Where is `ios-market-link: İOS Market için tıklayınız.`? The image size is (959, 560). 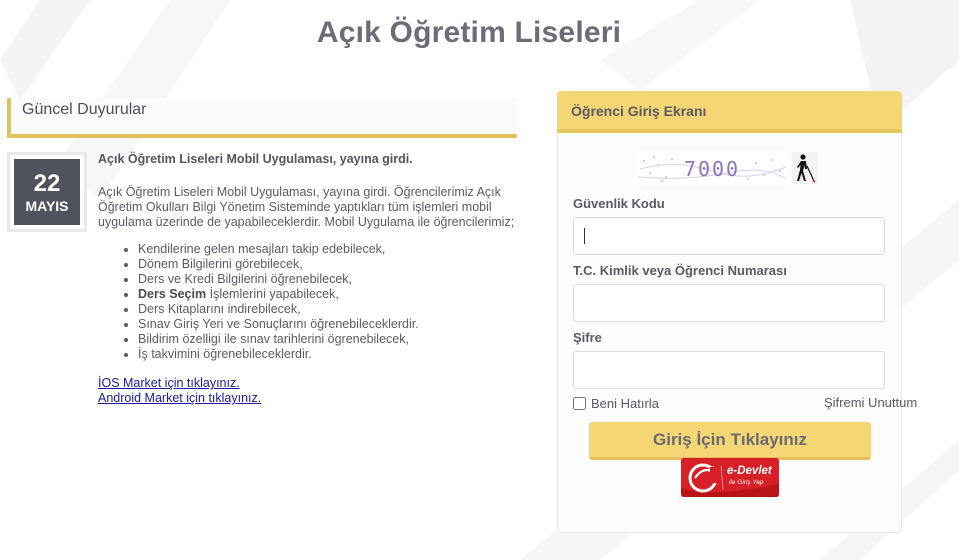 ios-market-link: İOS Market için tıklayınız. is located at coordinates (308, 383).